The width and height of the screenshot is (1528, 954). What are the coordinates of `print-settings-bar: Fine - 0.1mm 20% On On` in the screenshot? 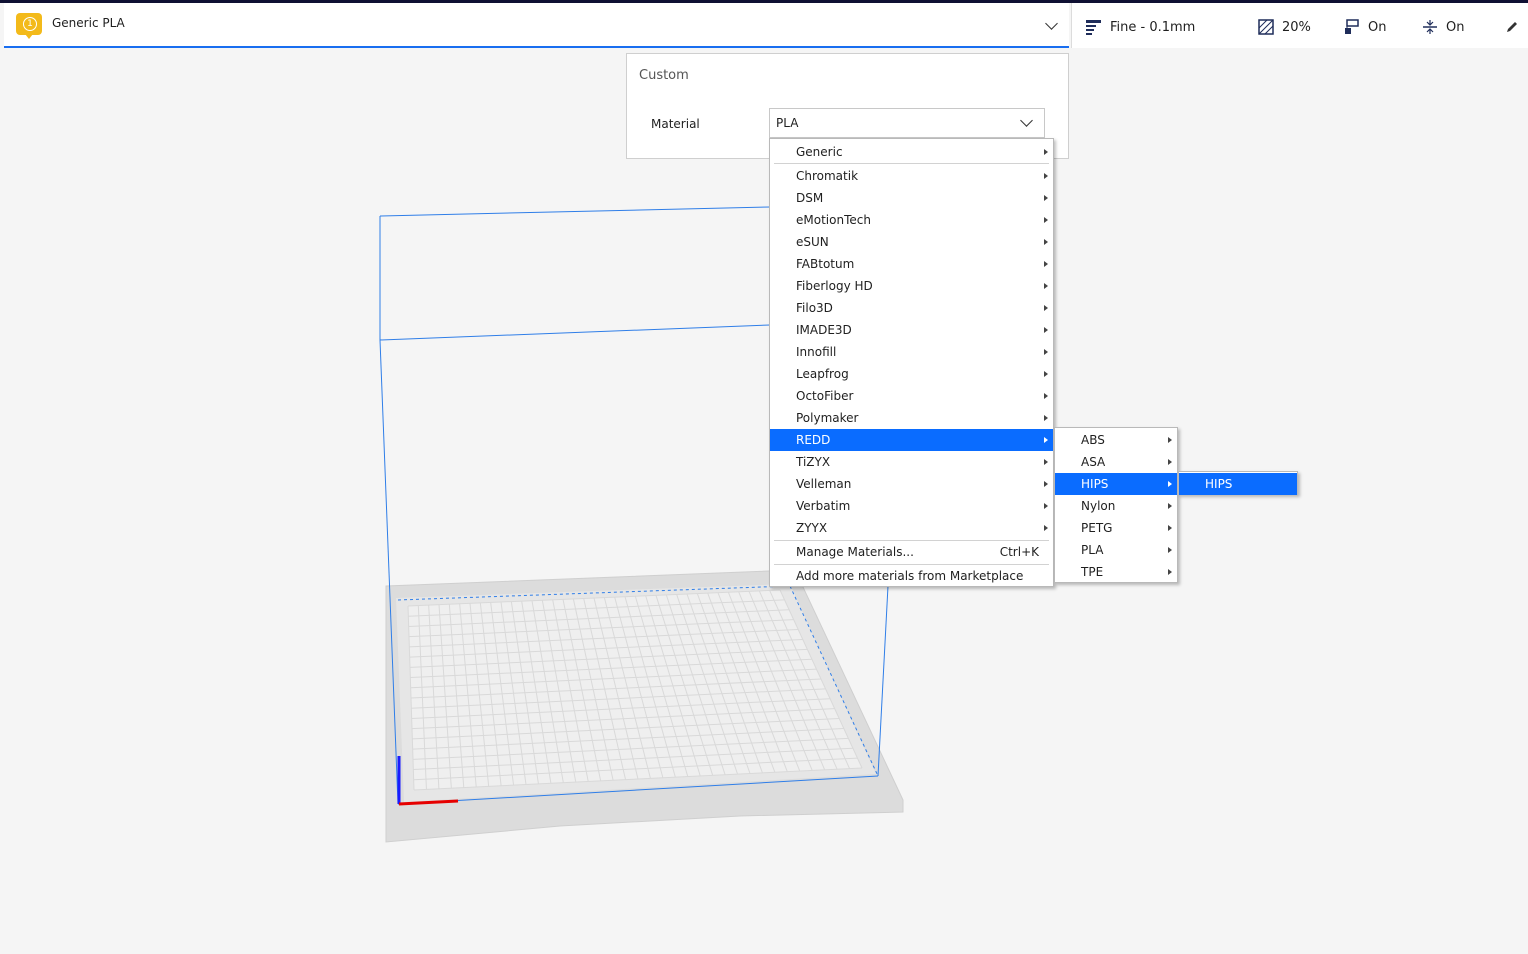 It's located at (1299, 25).